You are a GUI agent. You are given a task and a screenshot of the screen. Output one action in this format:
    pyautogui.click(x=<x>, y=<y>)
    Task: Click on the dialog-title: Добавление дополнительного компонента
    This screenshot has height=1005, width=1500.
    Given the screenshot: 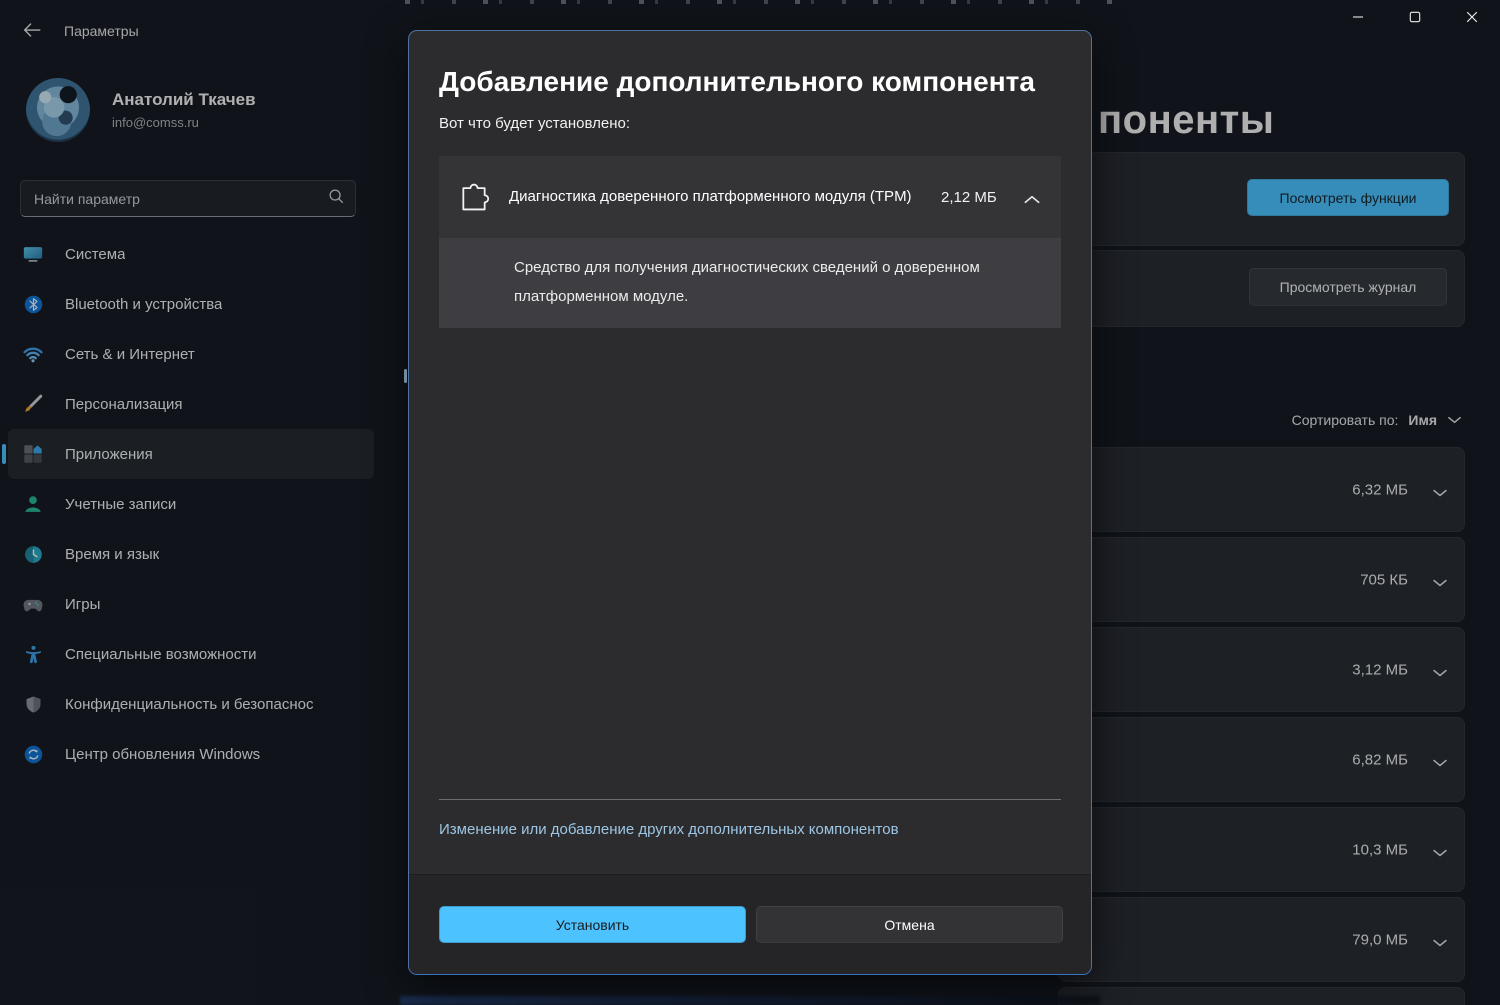 What is the action you would take?
    pyautogui.click(x=737, y=81)
    